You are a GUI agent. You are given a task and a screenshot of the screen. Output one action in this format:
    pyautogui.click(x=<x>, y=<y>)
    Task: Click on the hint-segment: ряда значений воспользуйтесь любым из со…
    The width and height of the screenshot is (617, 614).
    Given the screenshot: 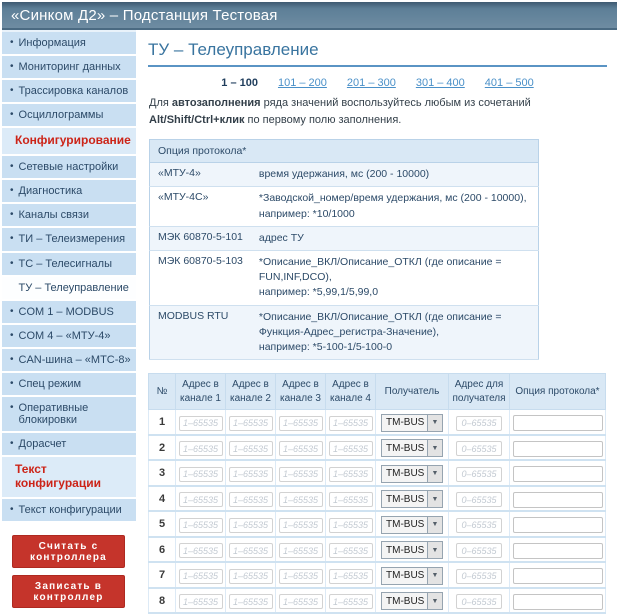 What is the action you would take?
    pyautogui.click(x=395, y=103)
    